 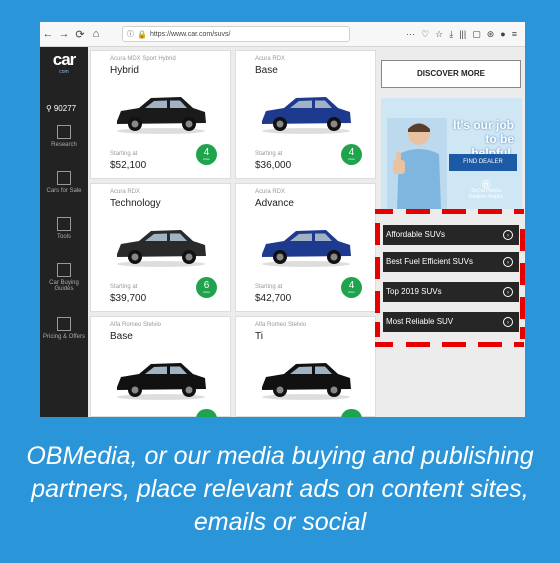 What do you see at coordinates (495, 197) in the screenshot?
I see `ad-brand-tag: Helpful` at bounding box center [495, 197].